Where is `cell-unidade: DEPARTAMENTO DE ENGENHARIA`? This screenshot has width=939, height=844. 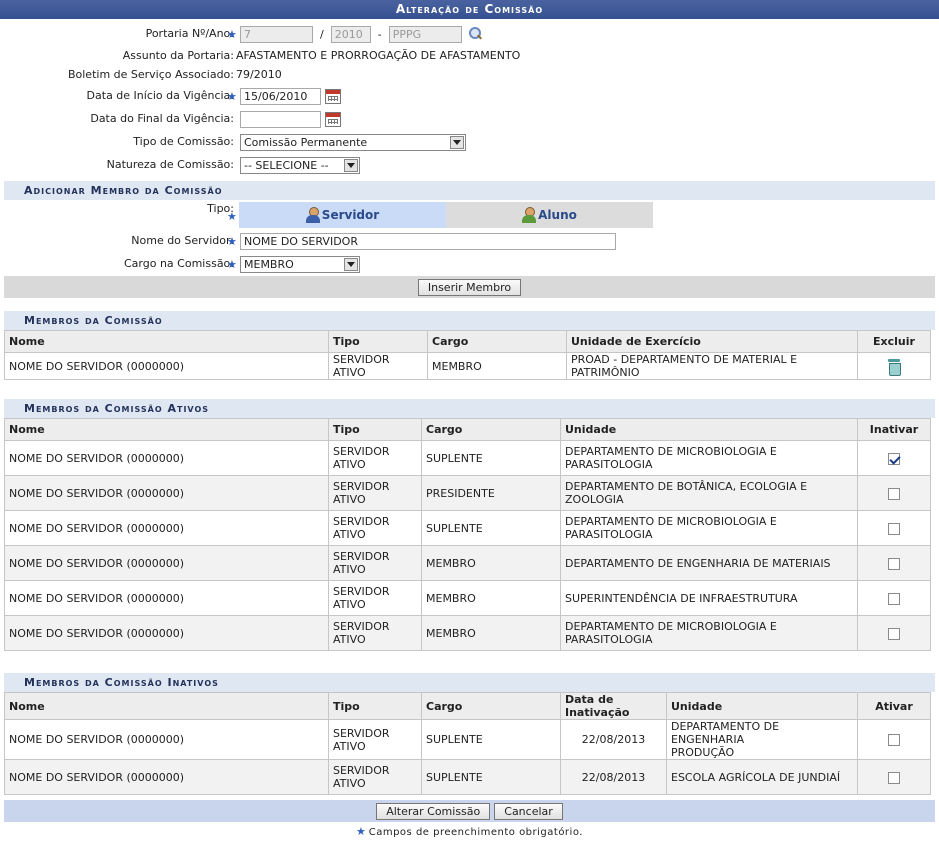
cell-unidade: DEPARTAMENTO DE ENGENHARIA is located at coordinates (725, 733).